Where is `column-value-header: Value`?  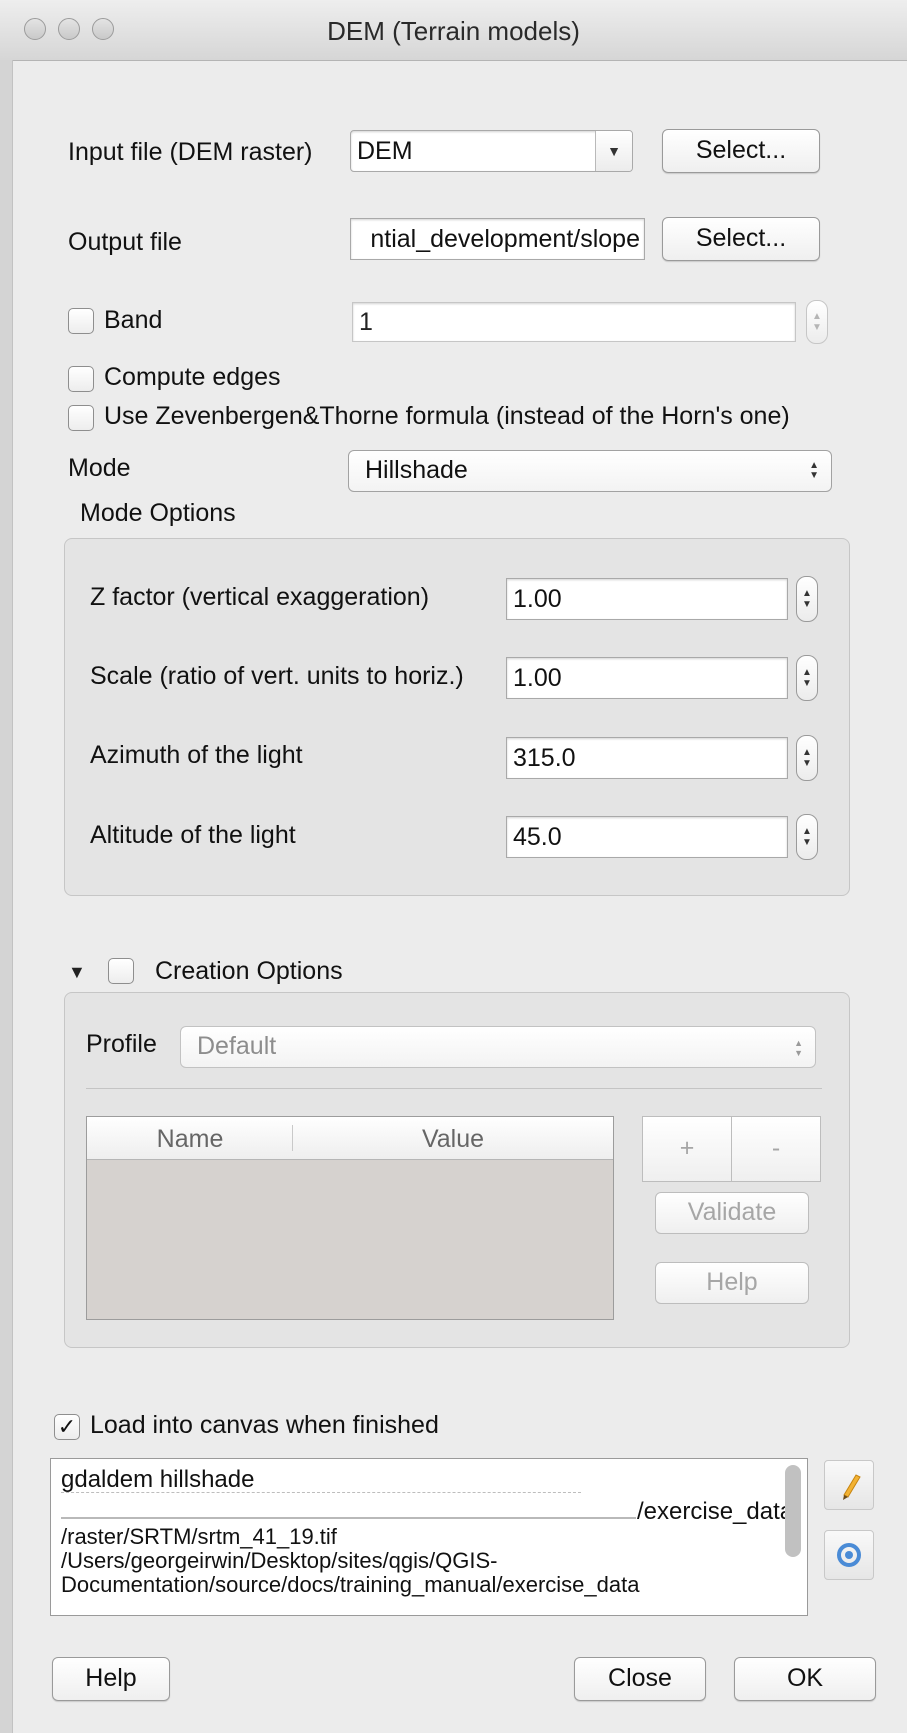
column-value-header: Value is located at coordinates (453, 1139).